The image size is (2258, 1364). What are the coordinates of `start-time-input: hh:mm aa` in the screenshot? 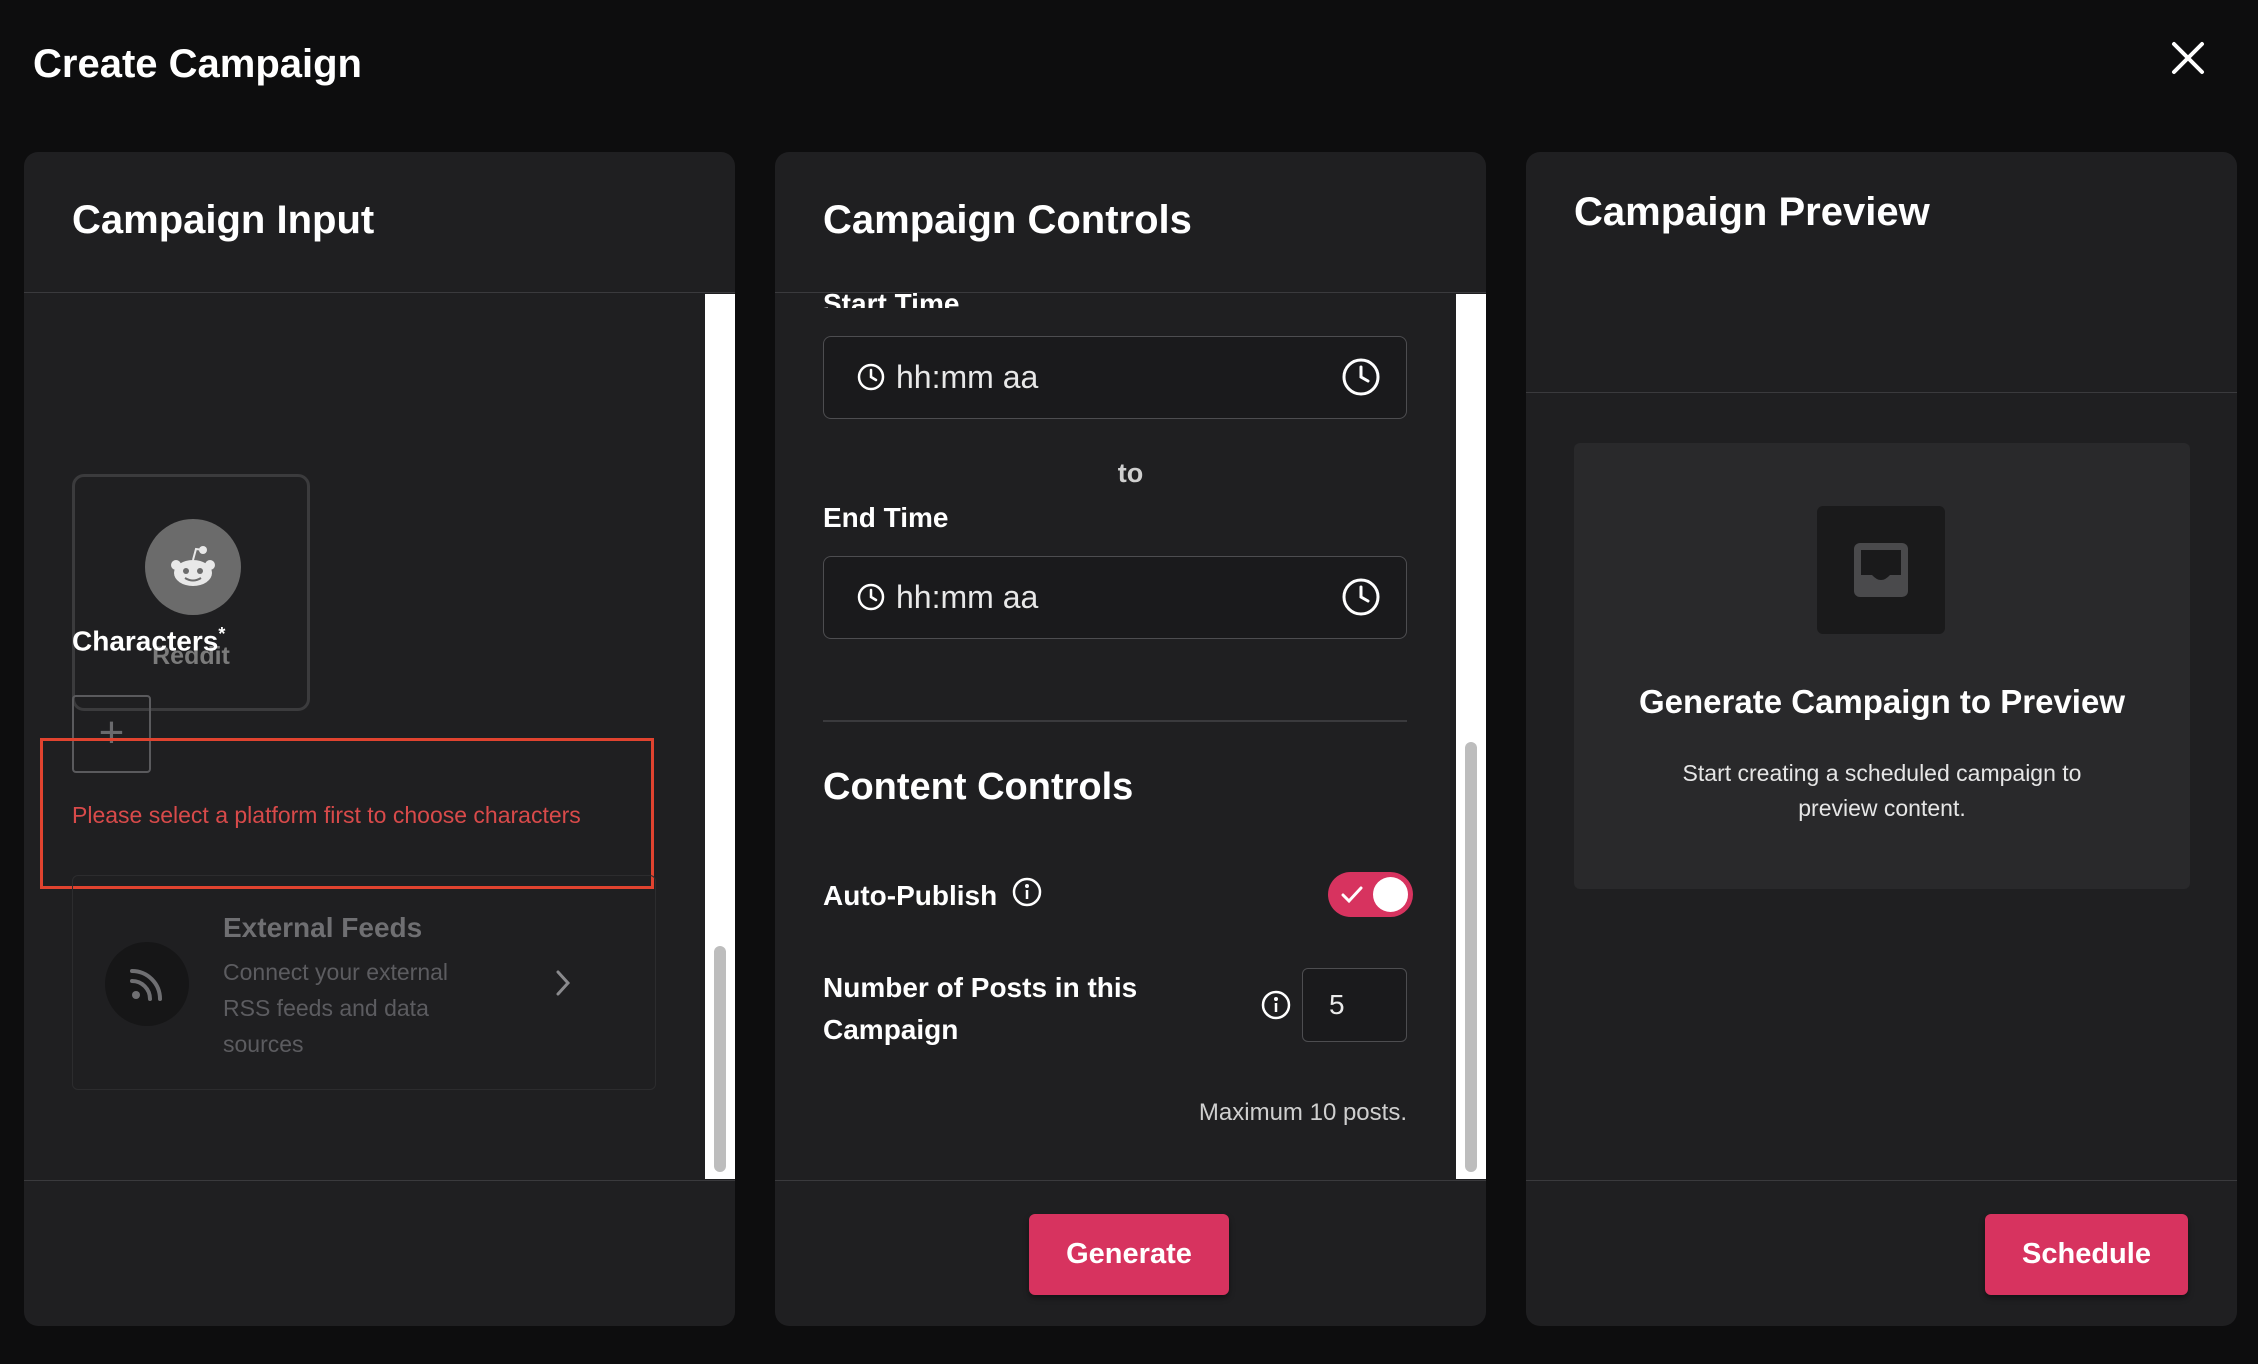 It's located at (1115, 377).